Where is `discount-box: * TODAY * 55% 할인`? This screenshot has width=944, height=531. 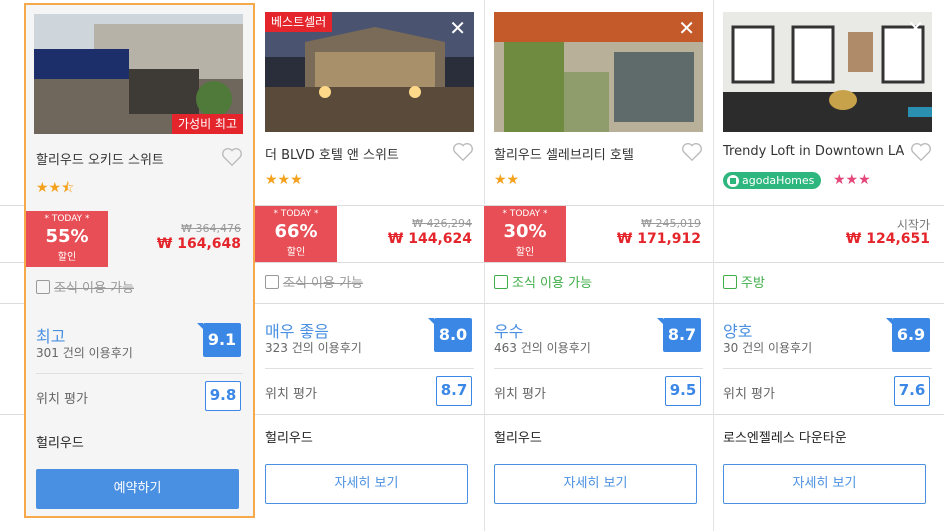 discount-box: * TODAY * 55% 할인 is located at coordinates (67, 239).